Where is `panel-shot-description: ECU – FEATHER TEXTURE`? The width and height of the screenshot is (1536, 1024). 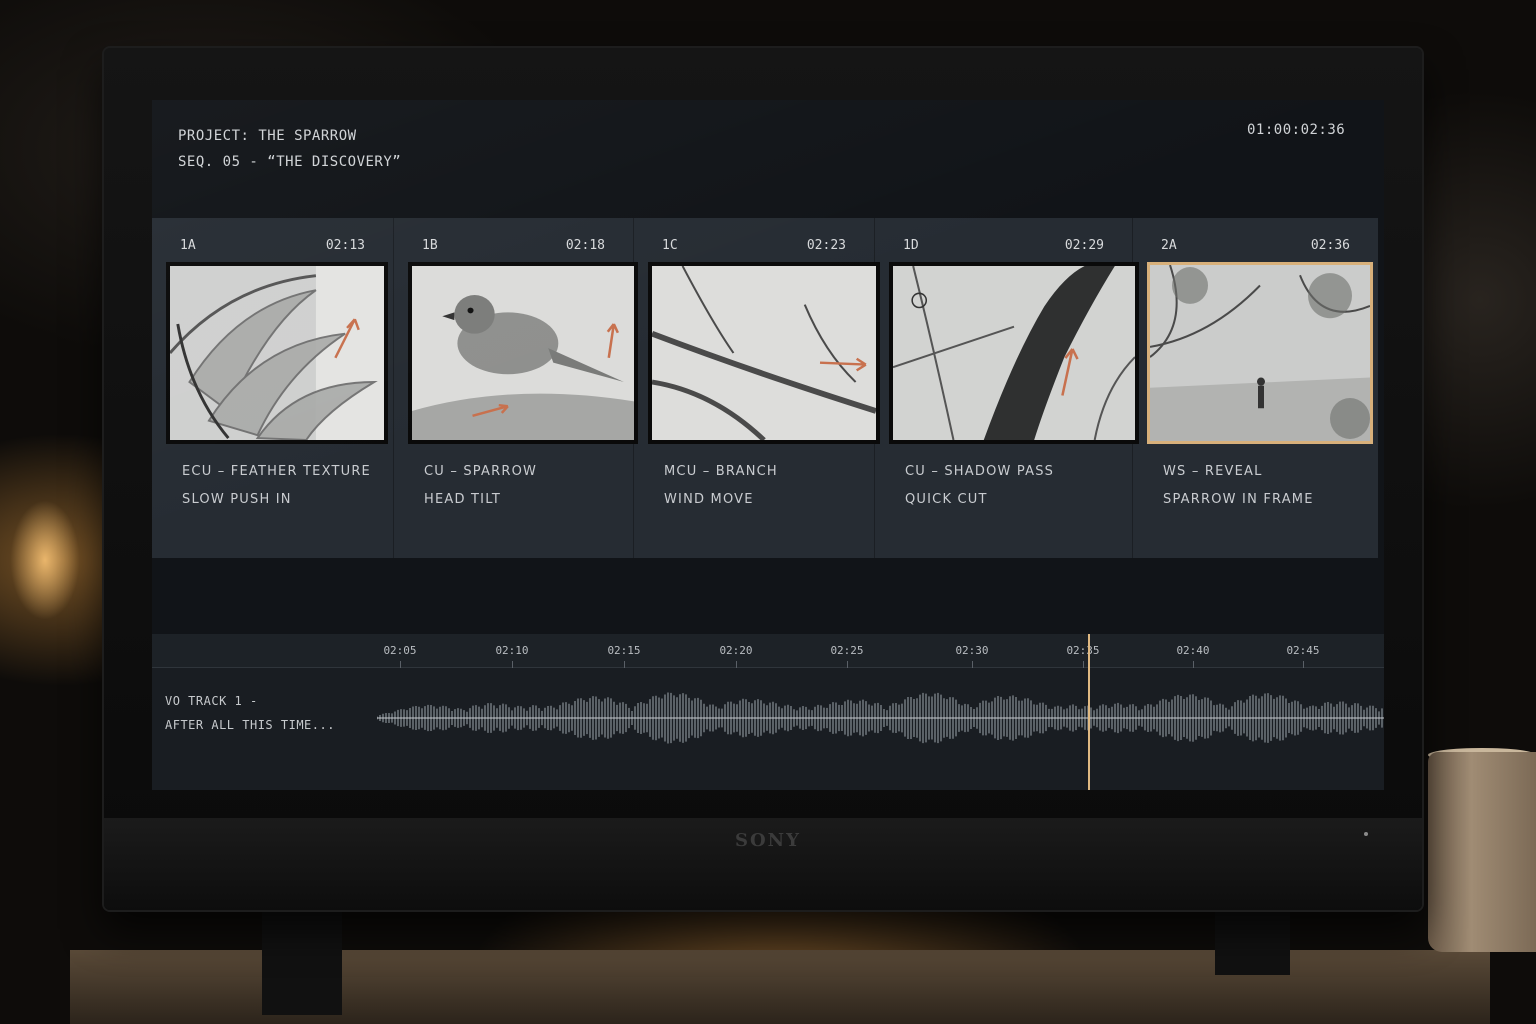 panel-shot-description: ECU – FEATHER TEXTURE is located at coordinates (276, 471).